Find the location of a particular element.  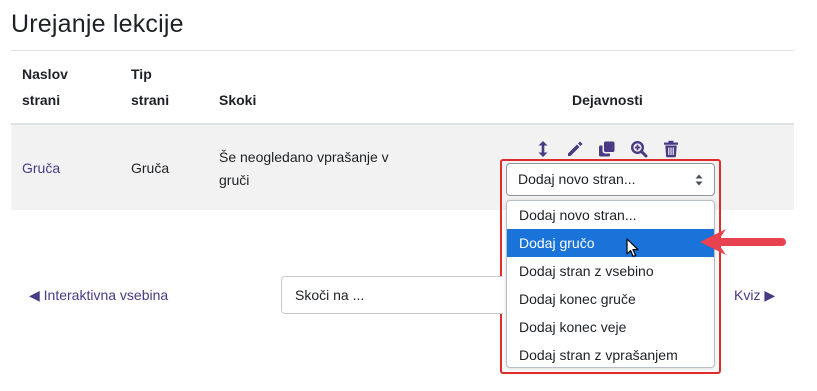

row-actions is located at coordinates (607, 149).